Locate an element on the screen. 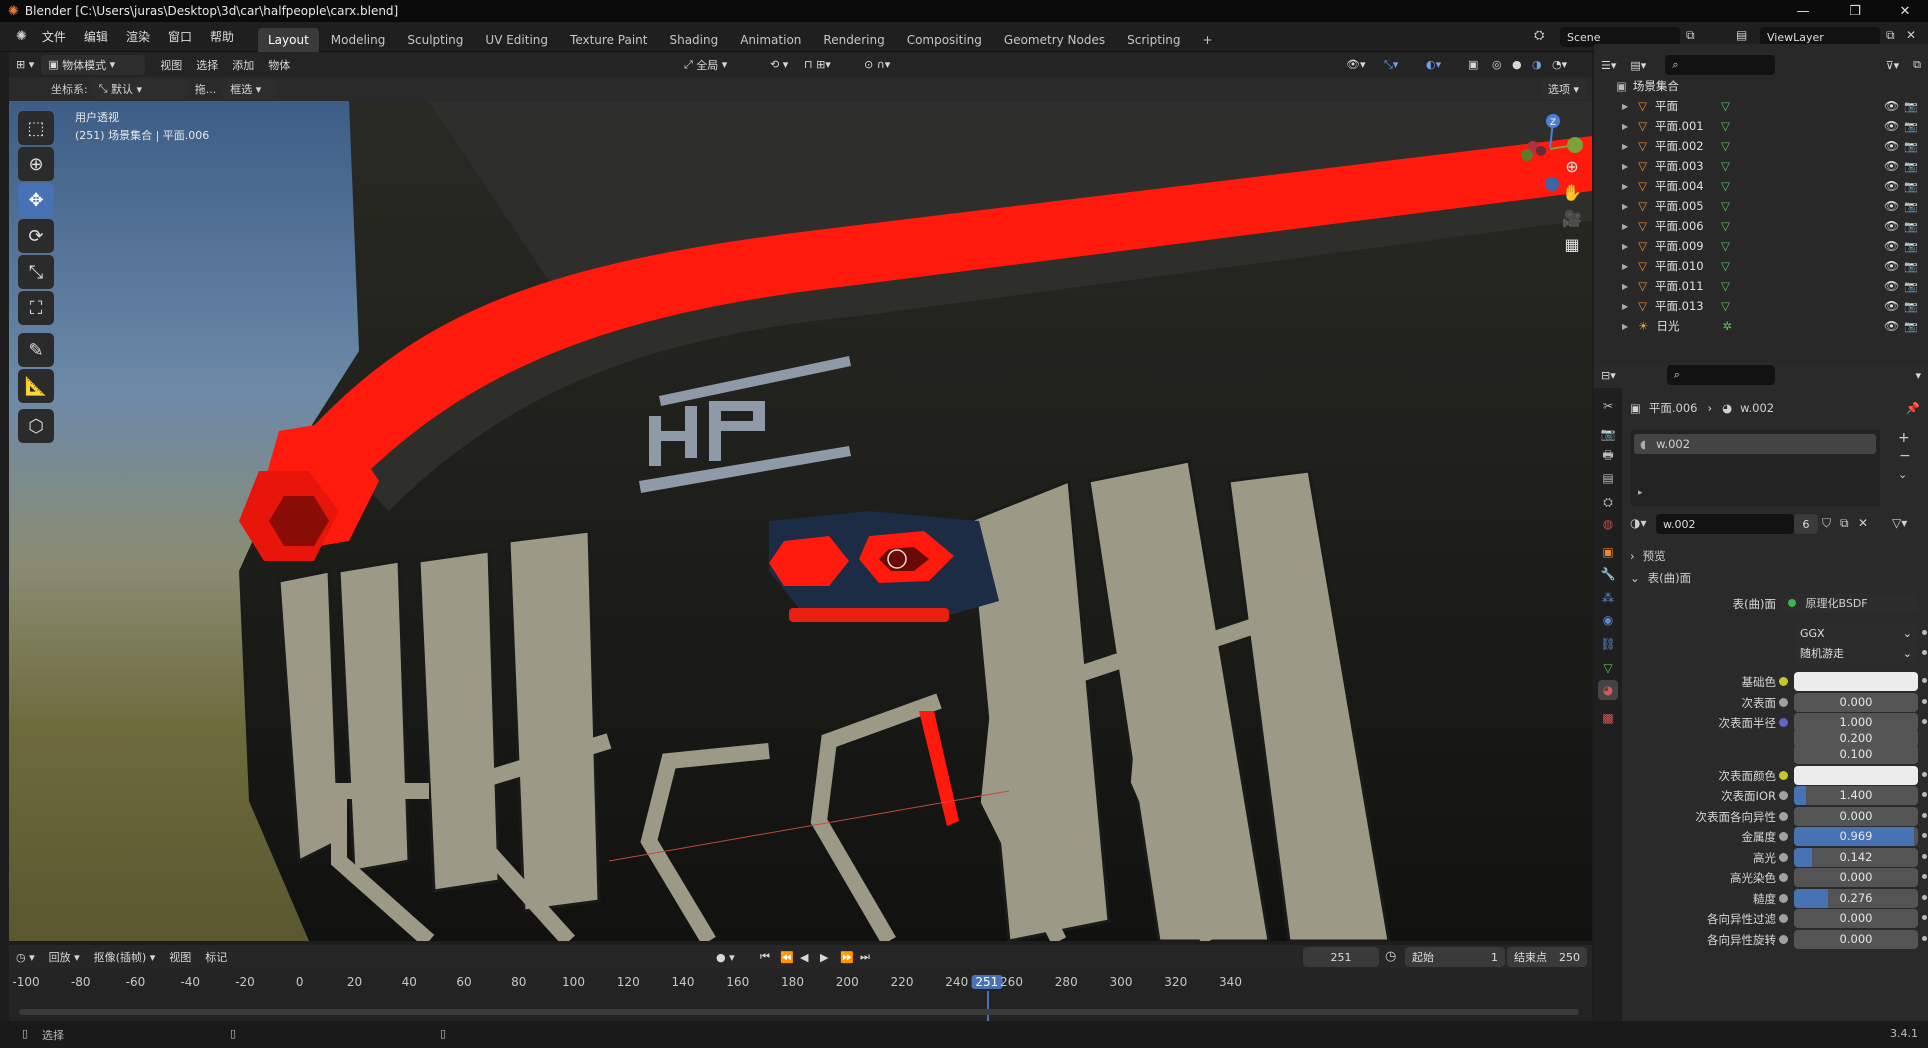 The width and height of the screenshot is (1928, 1048). menu-window: 窗口 is located at coordinates (180, 36).